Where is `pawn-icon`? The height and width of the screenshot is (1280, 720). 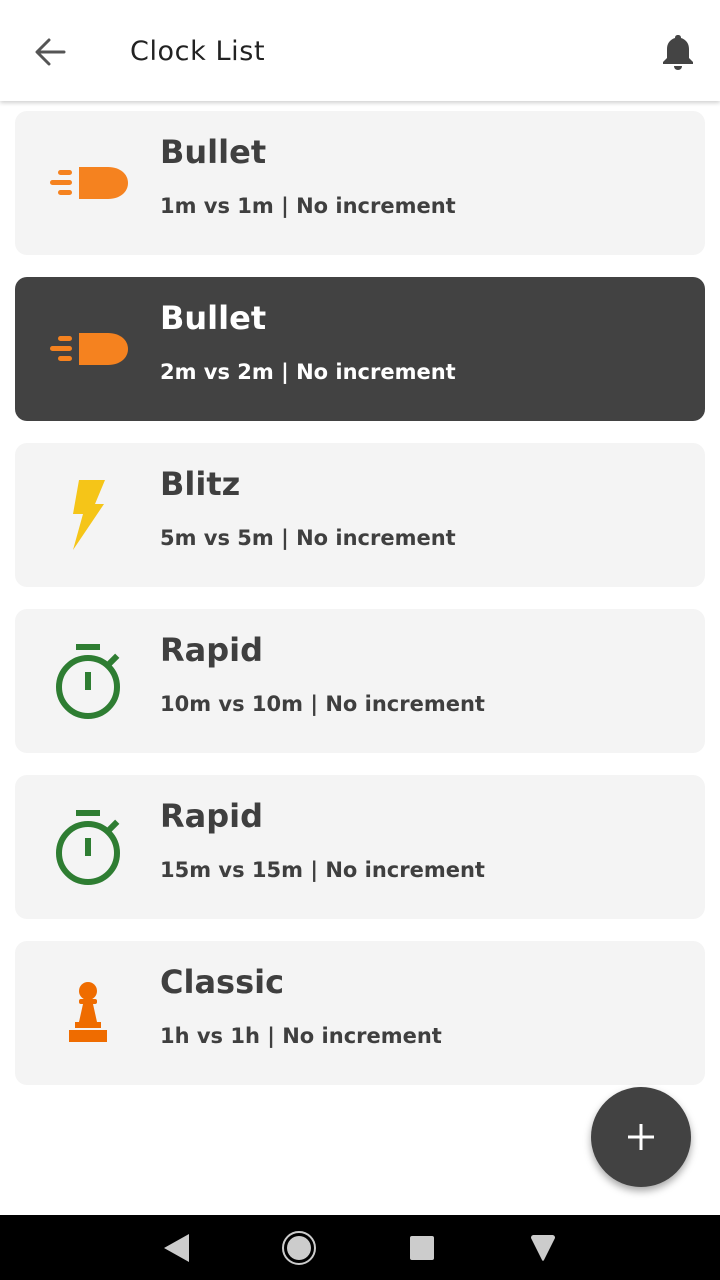
pawn-icon is located at coordinates (88, 1013).